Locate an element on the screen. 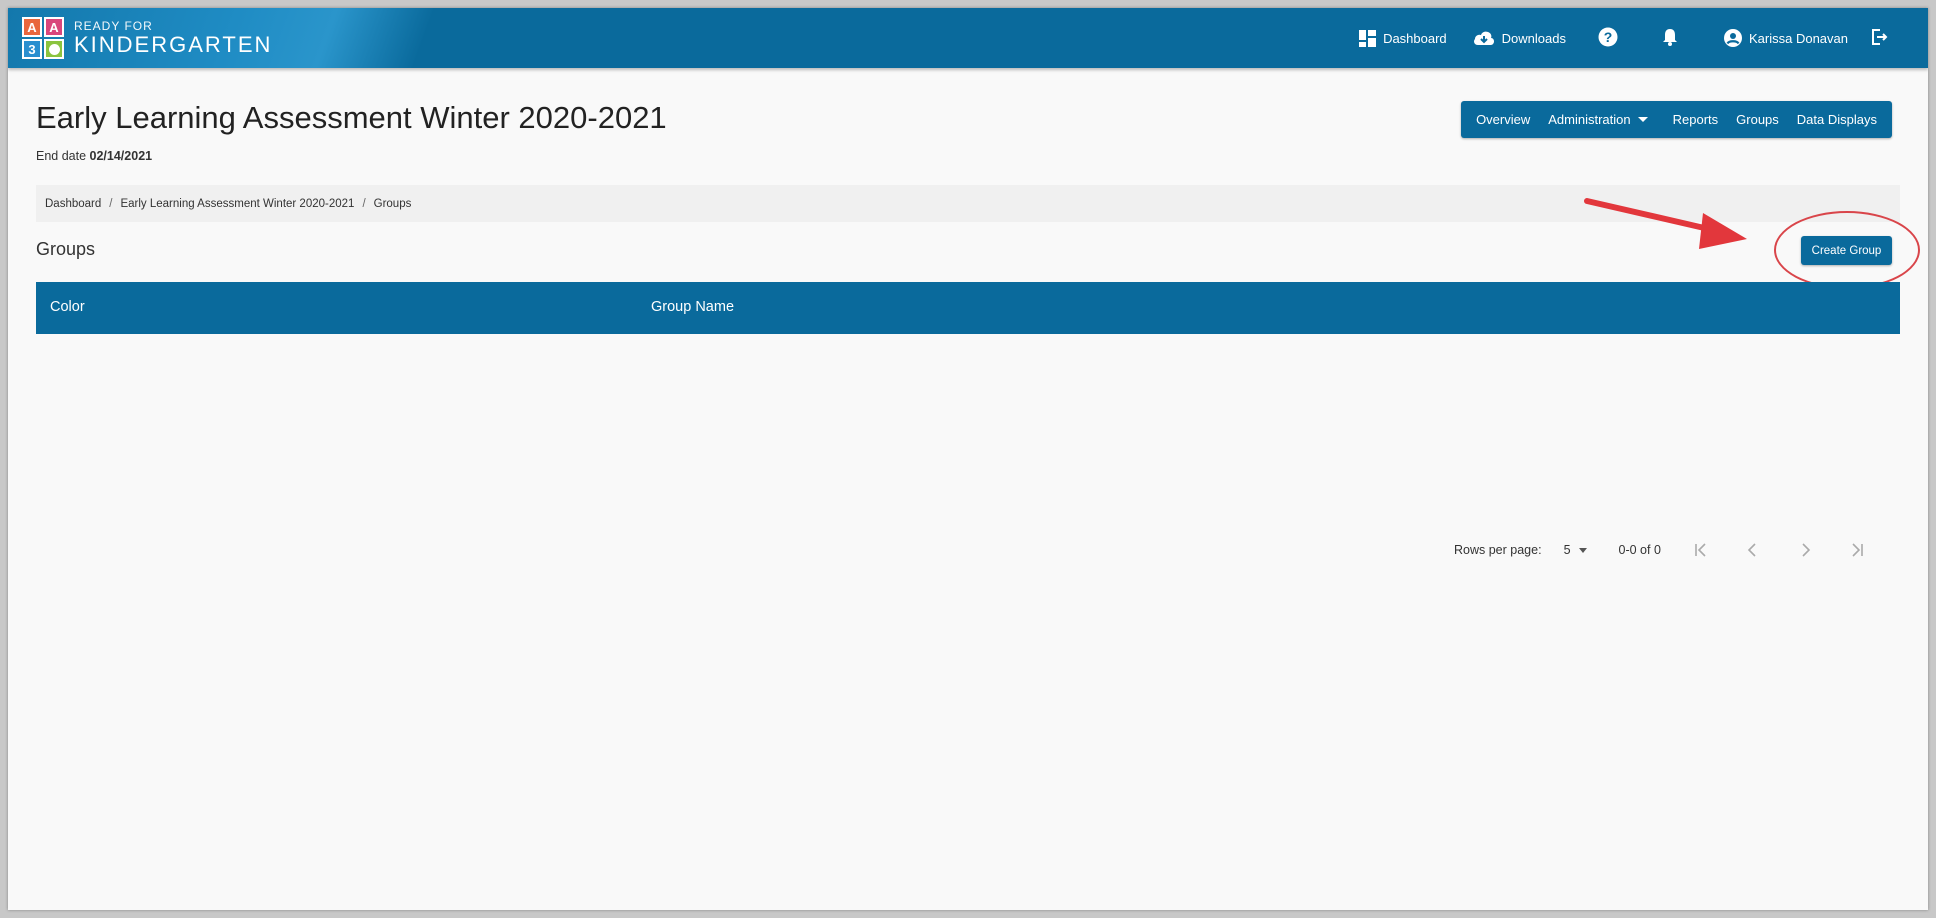 The width and height of the screenshot is (1936, 918). annotation-arrow-icon is located at coordinates (1665, 223).